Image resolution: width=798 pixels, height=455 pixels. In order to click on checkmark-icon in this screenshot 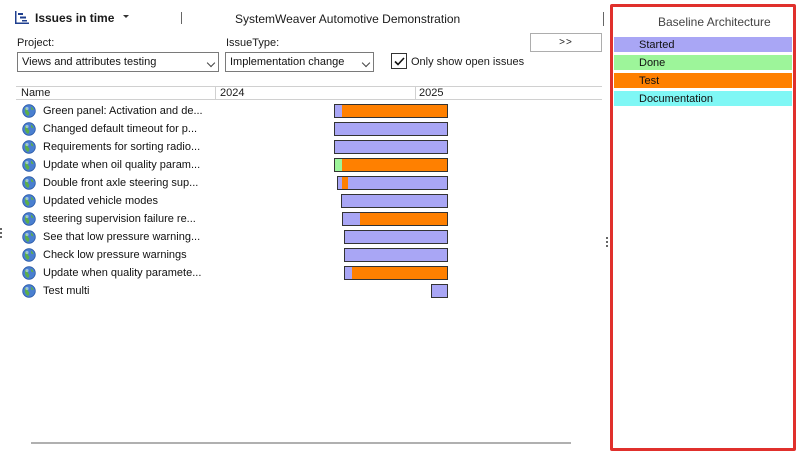, I will do `click(399, 61)`.